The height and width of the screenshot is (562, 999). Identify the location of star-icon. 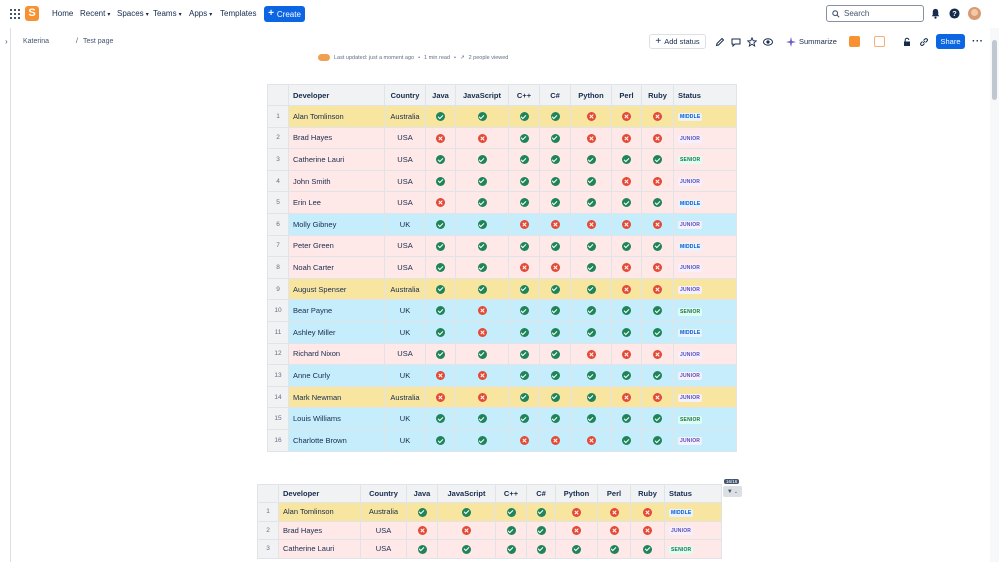
(752, 42).